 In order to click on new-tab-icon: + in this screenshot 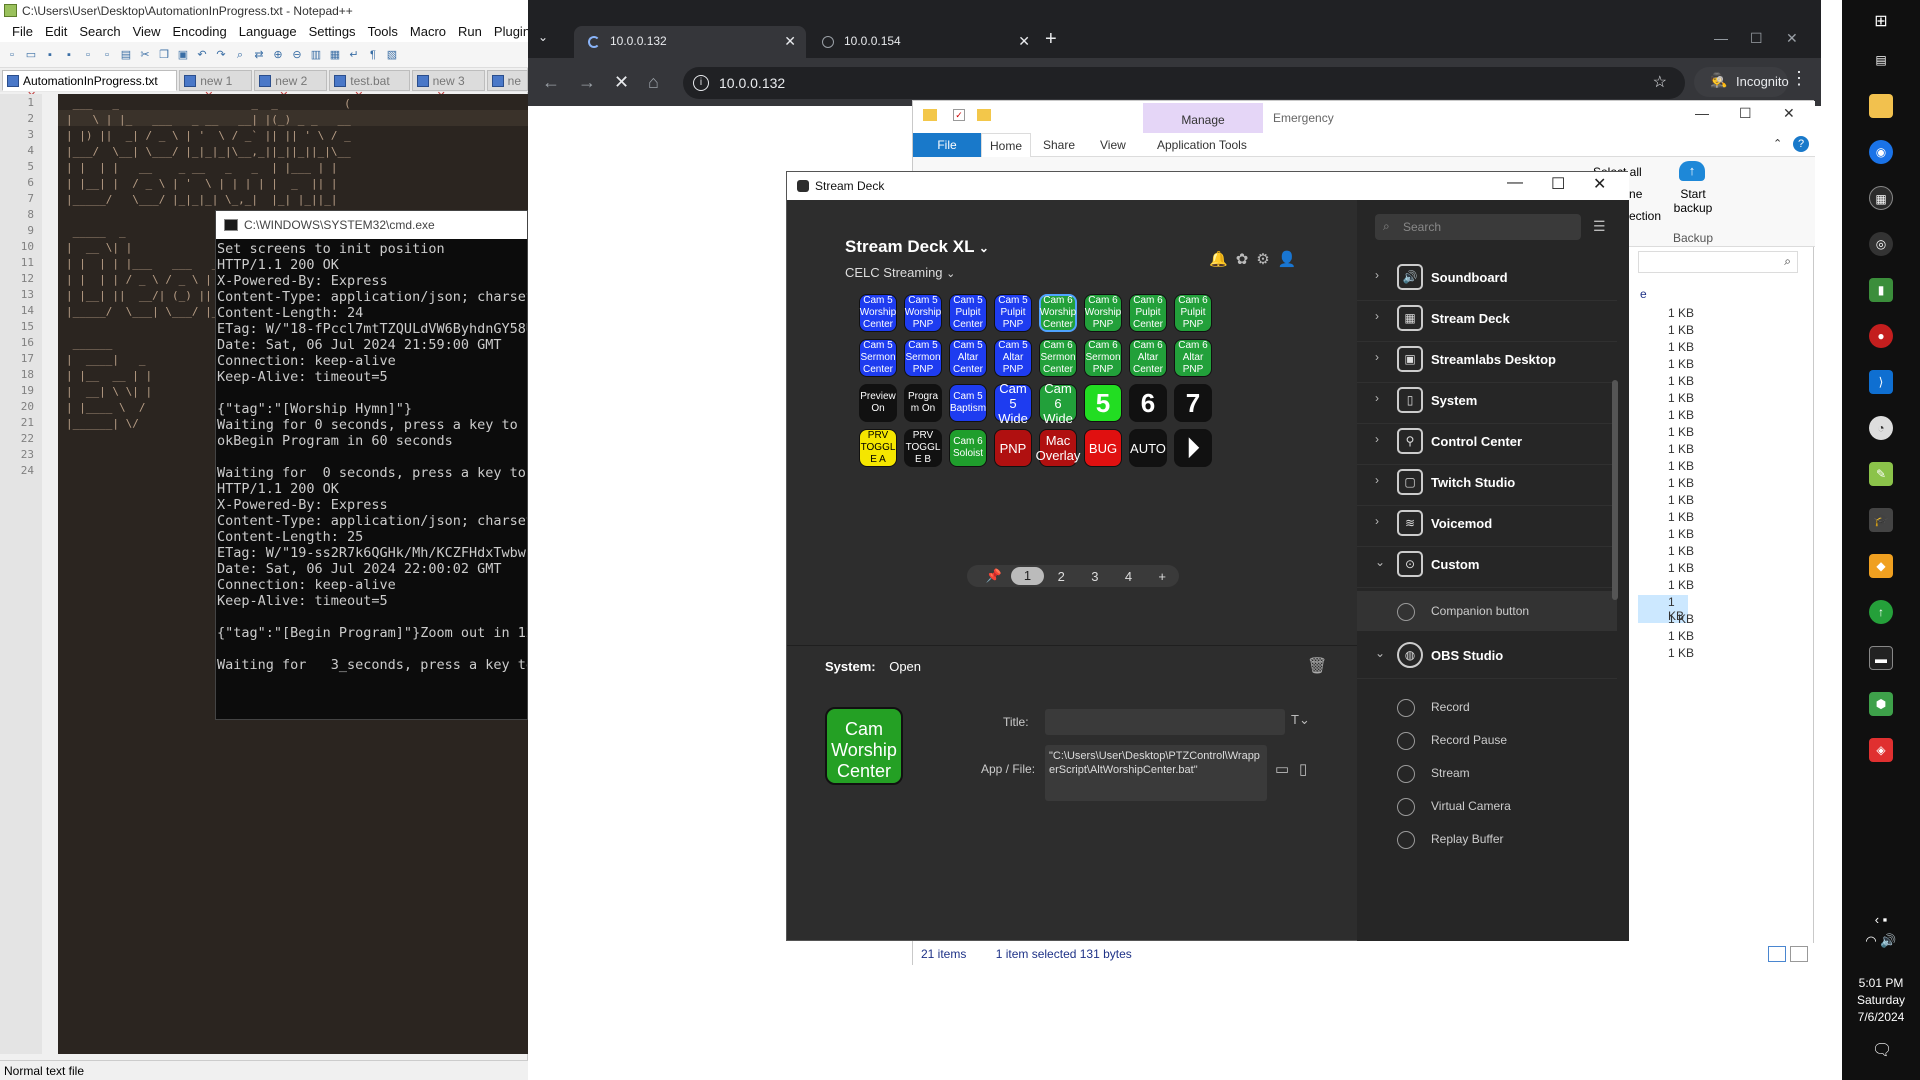, I will do `click(1051, 39)`.